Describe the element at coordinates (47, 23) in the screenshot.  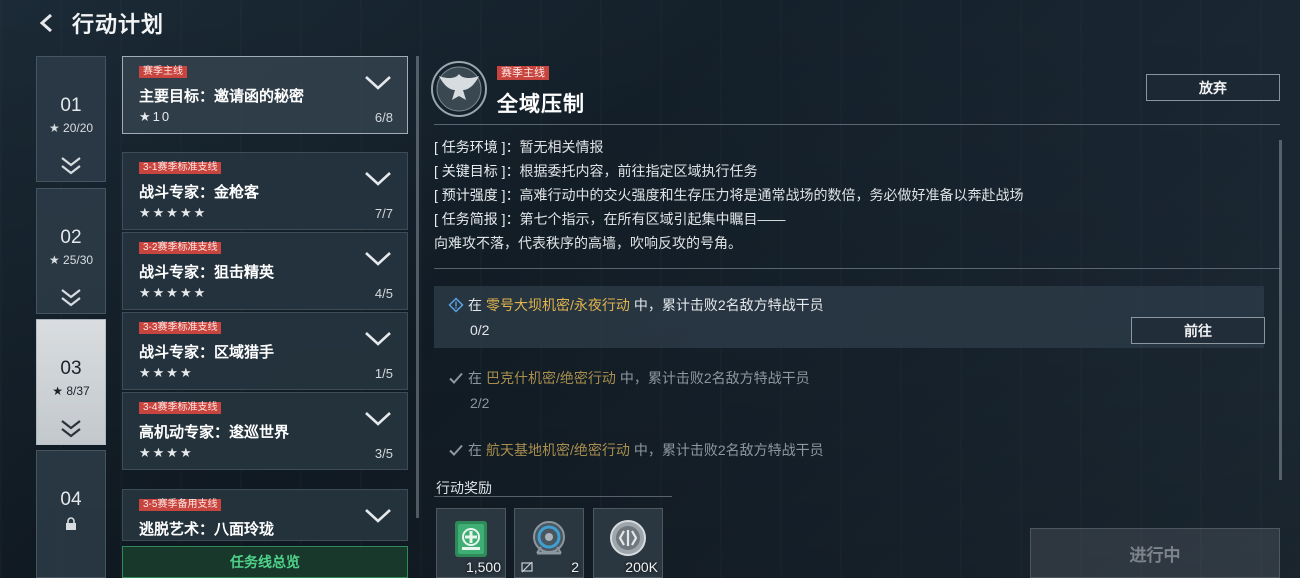
I see `back-arrow-icon` at that location.